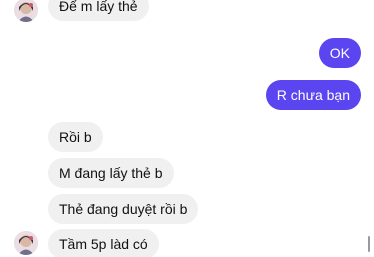 The image size is (374, 257). I want to click on message-text: R chưa bạn, so click(313, 95).